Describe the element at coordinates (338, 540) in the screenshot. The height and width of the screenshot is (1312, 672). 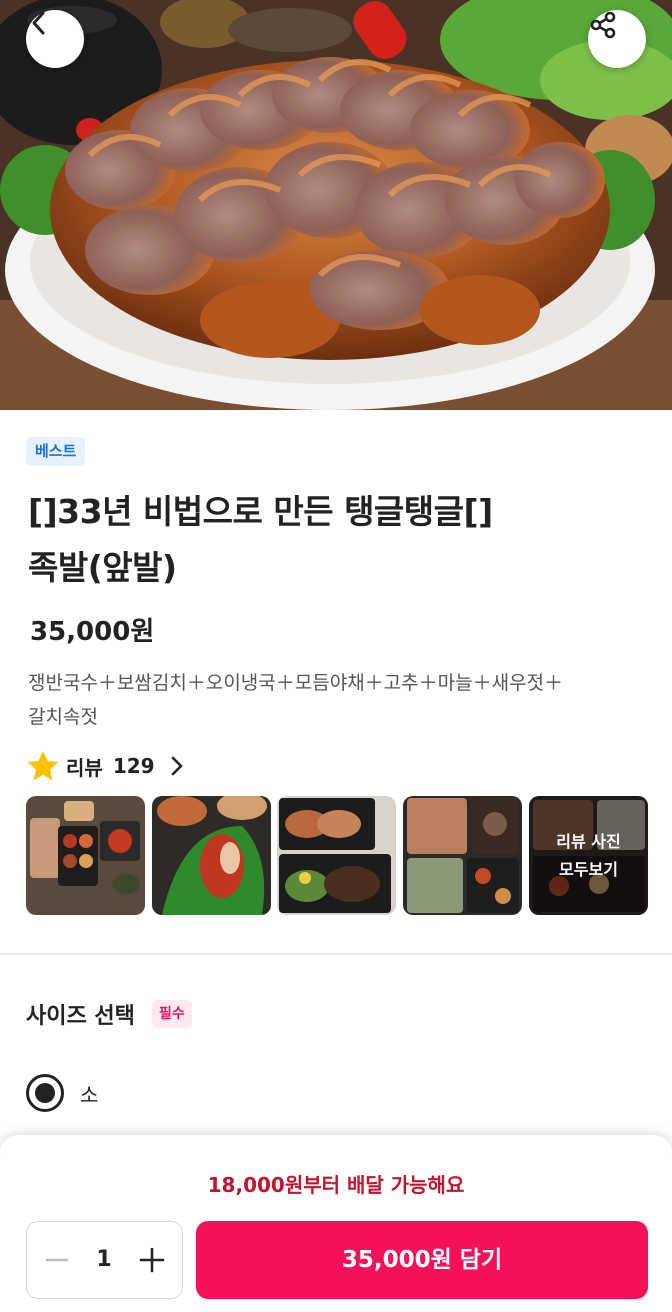
I see `product-title: []33년 비법으로 만든 탱글탱글[] 족발(앞발)` at that location.